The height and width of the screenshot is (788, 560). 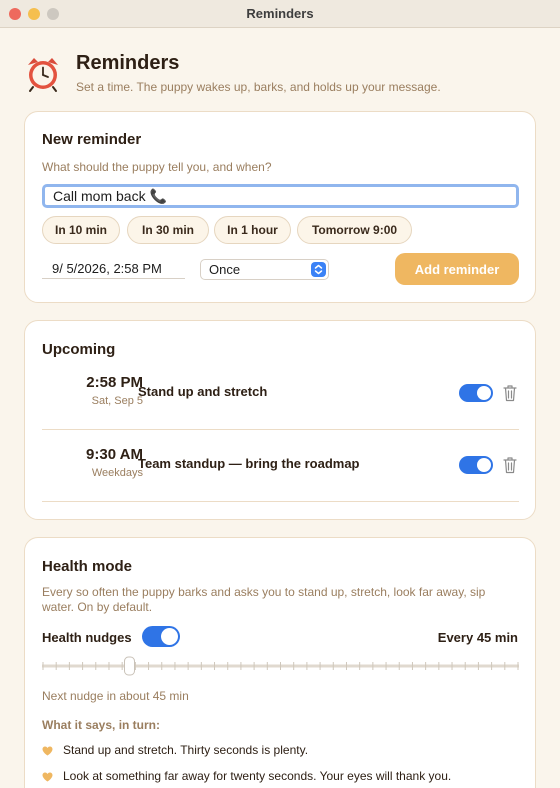 I want to click on quick-10-min-button: In 10 min, so click(x=81, y=230).